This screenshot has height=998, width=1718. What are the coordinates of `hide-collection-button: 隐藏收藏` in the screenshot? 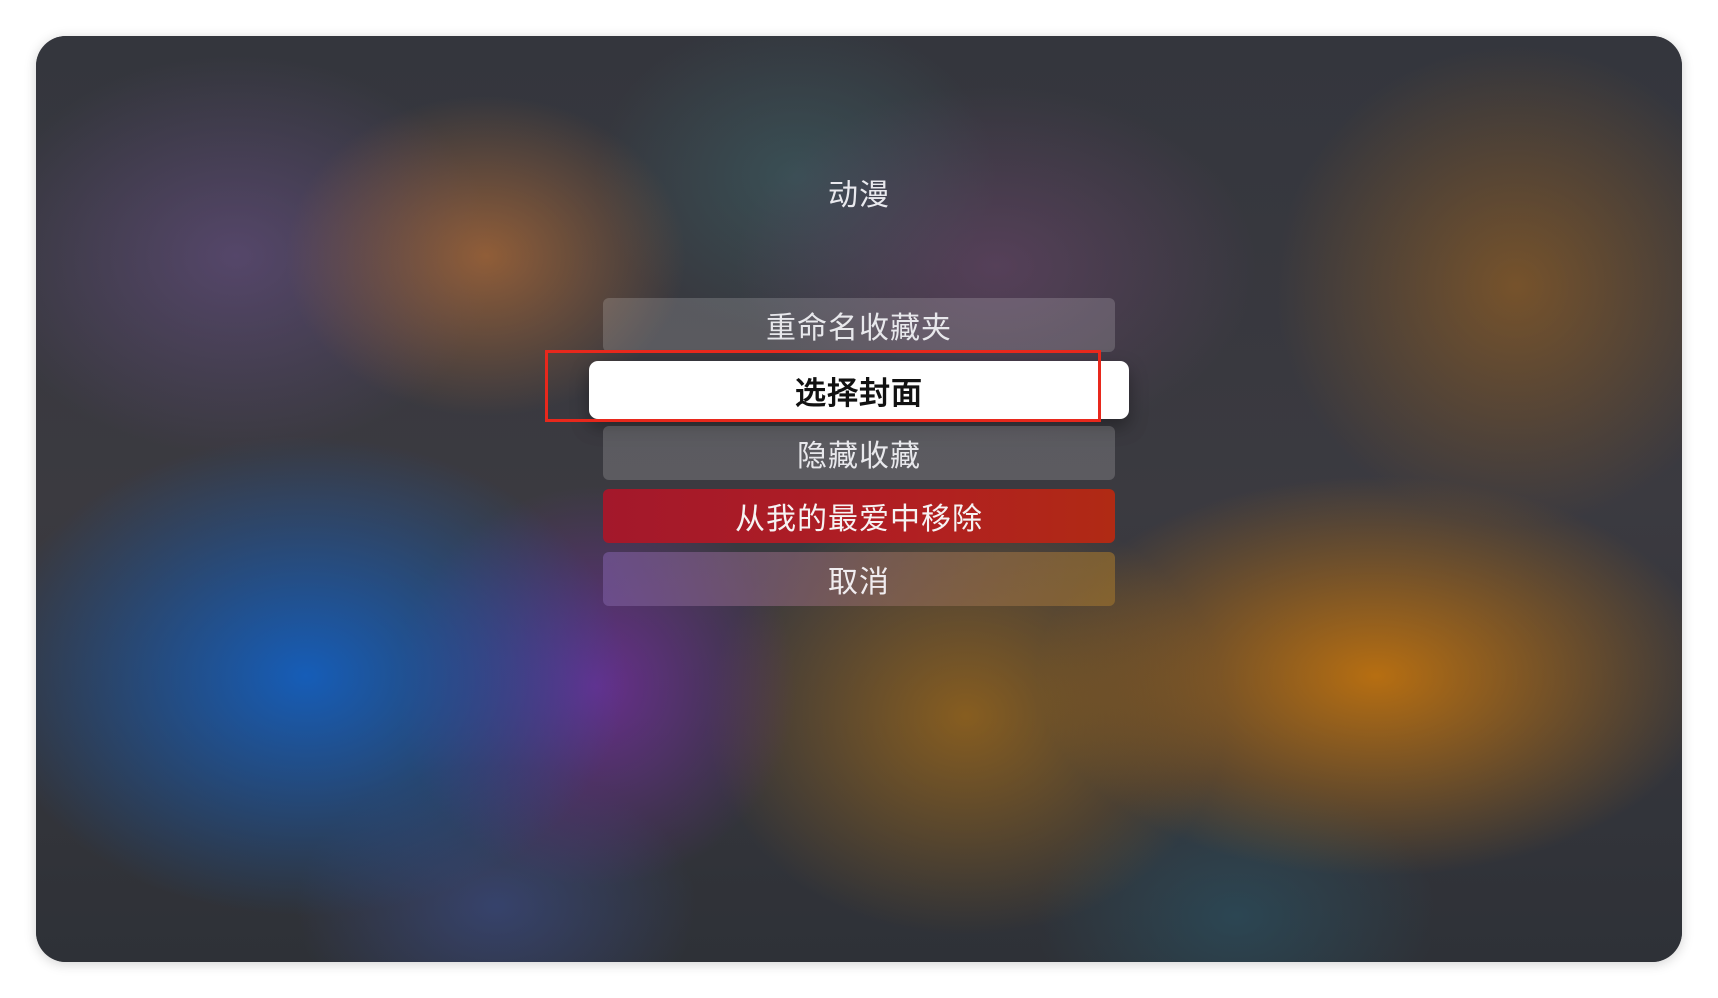 It's located at (859, 453).